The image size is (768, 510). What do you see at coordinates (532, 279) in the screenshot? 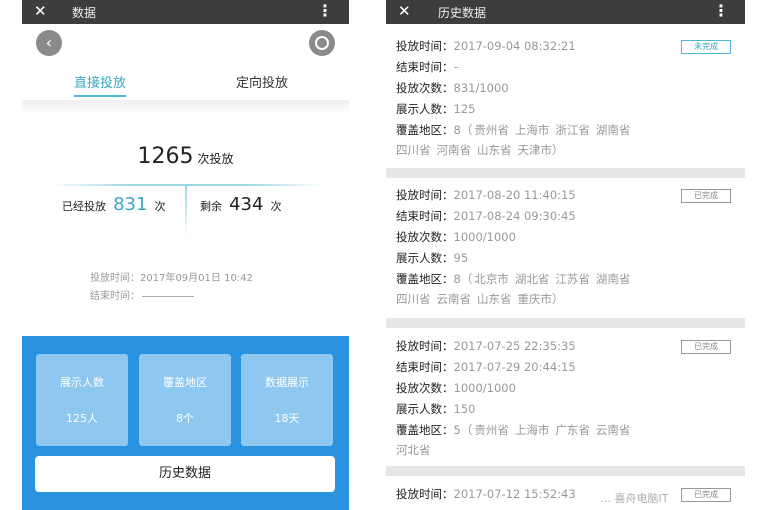
I see `region: 湖北省` at bounding box center [532, 279].